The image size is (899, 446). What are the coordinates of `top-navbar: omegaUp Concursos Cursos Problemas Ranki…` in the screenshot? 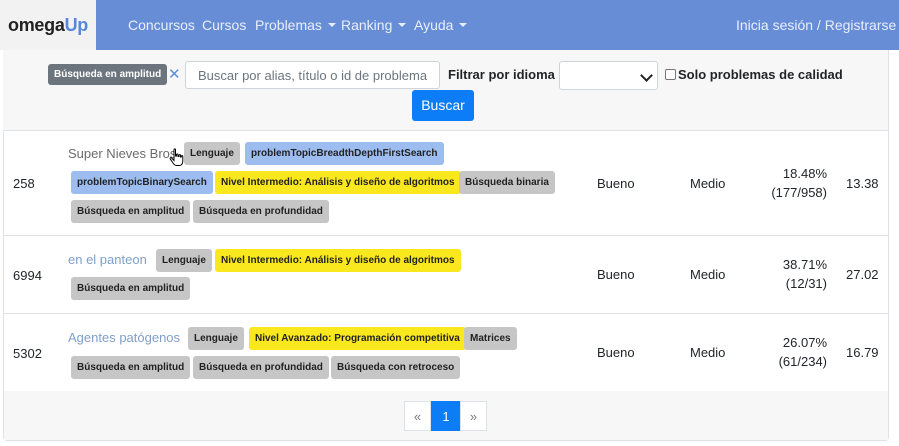 It's located at (449, 25).